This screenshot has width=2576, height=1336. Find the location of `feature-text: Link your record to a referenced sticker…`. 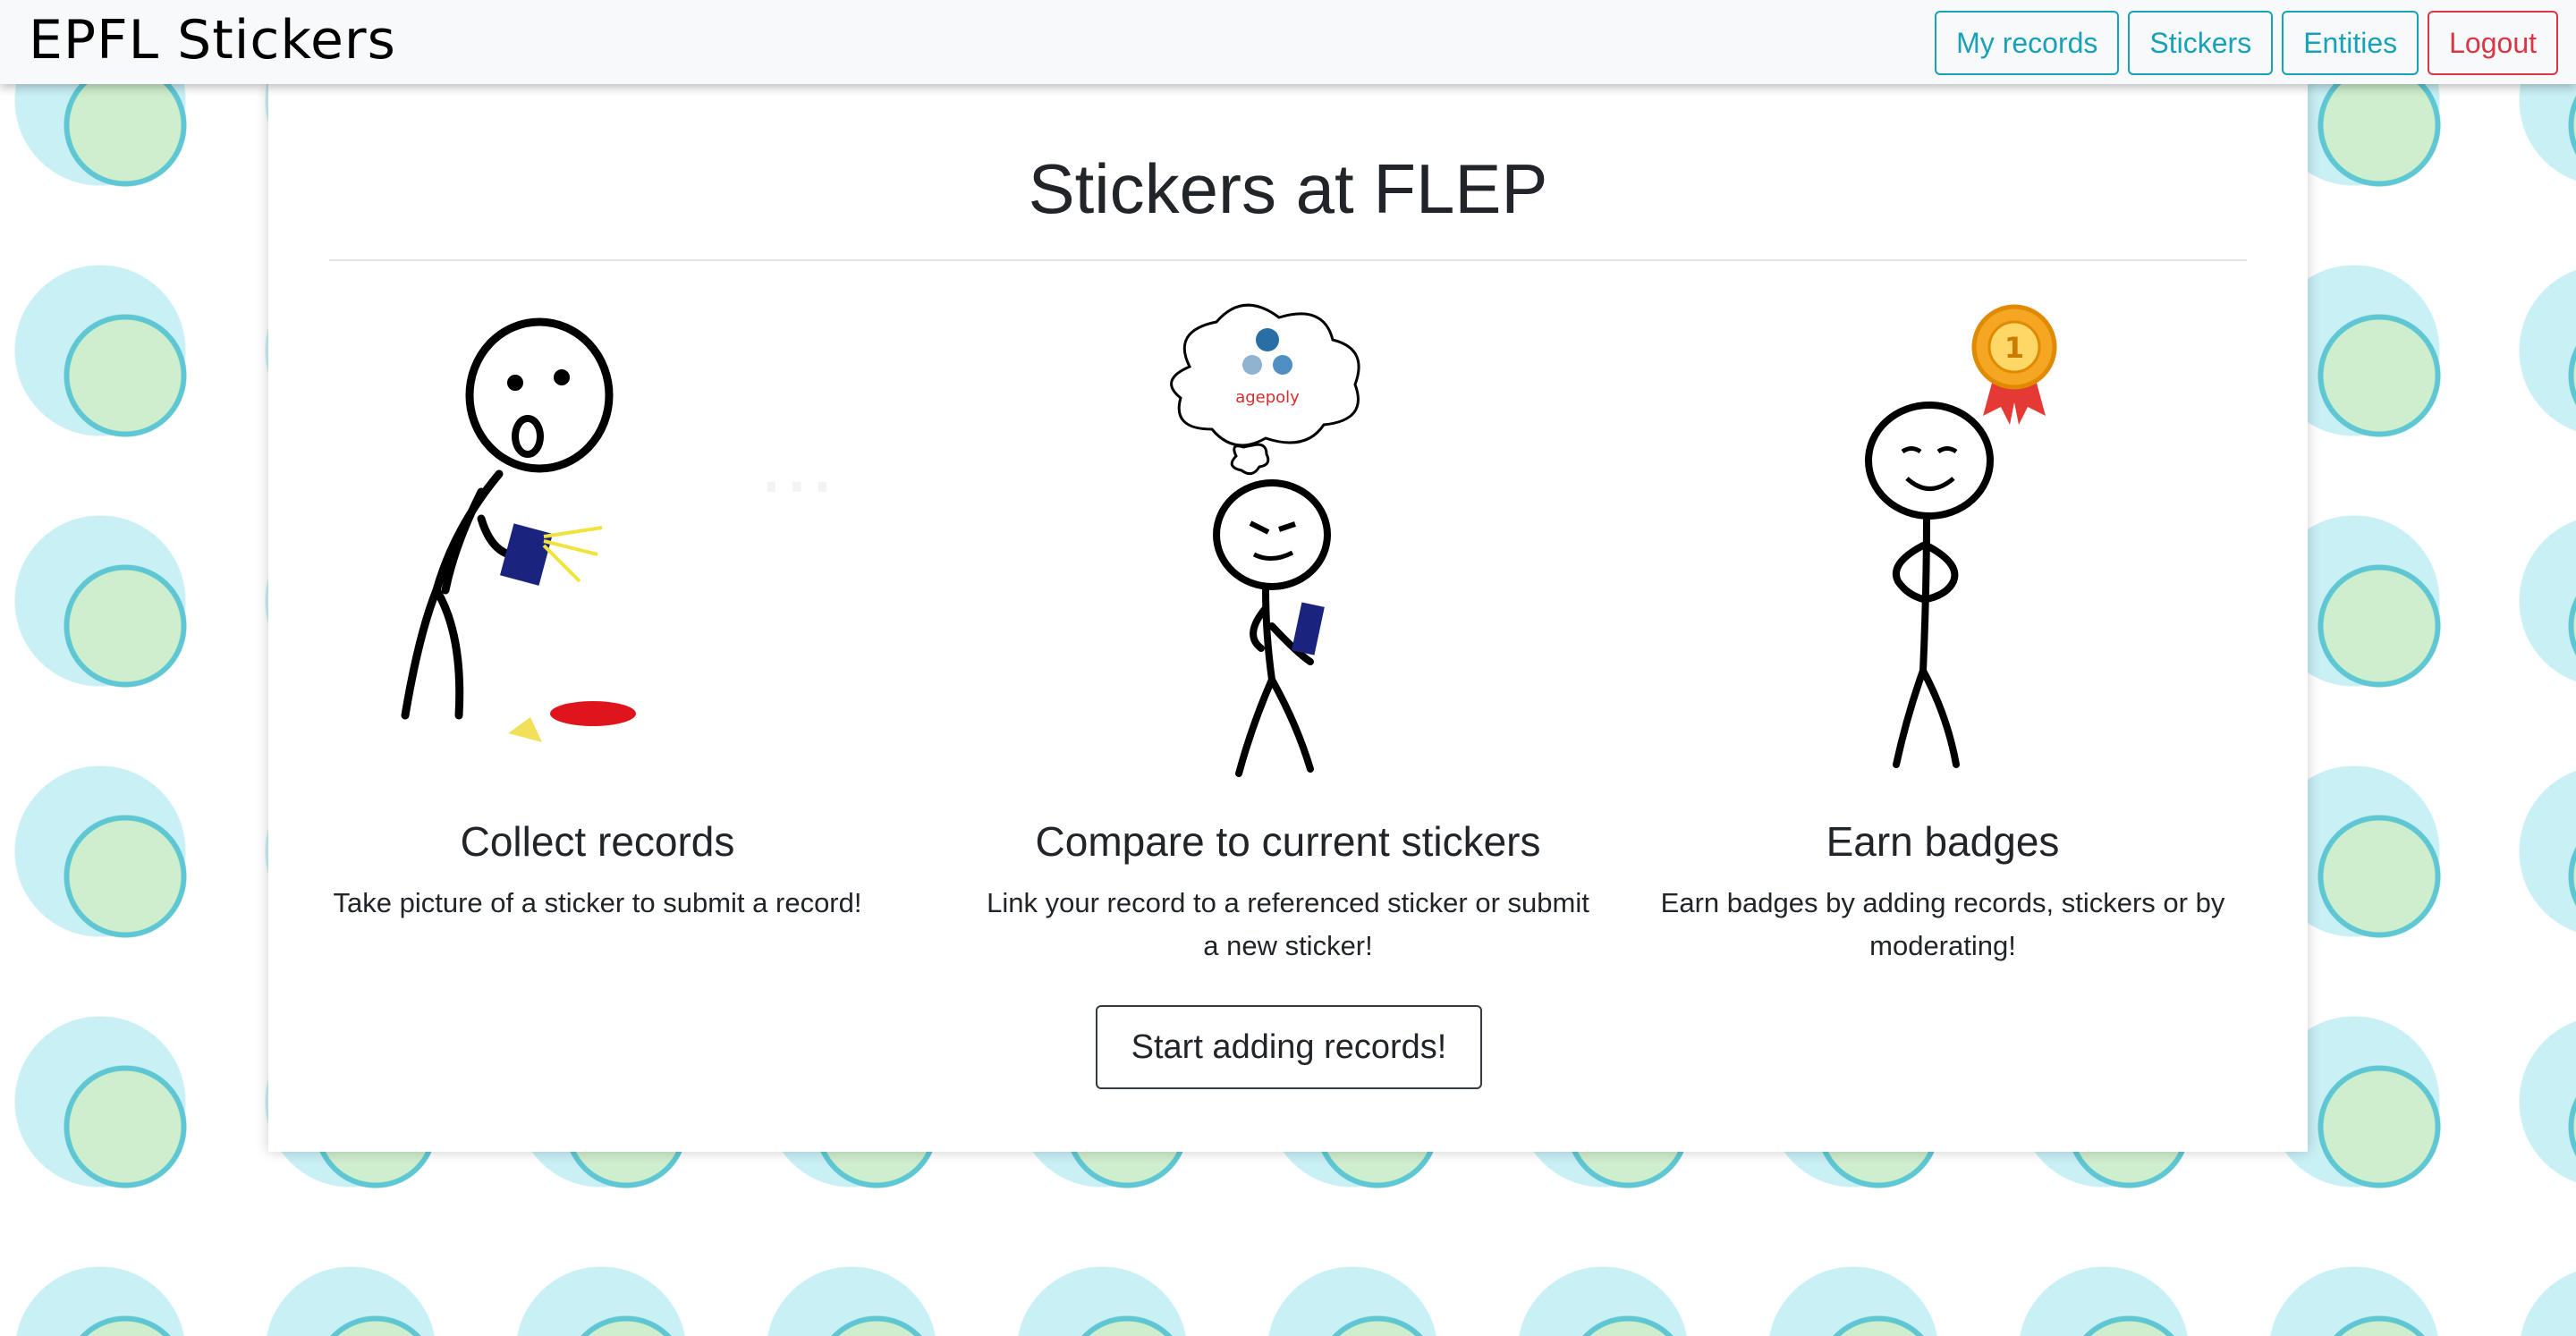

feature-text: Link your record to a referenced sticker… is located at coordinates (1288, 924).